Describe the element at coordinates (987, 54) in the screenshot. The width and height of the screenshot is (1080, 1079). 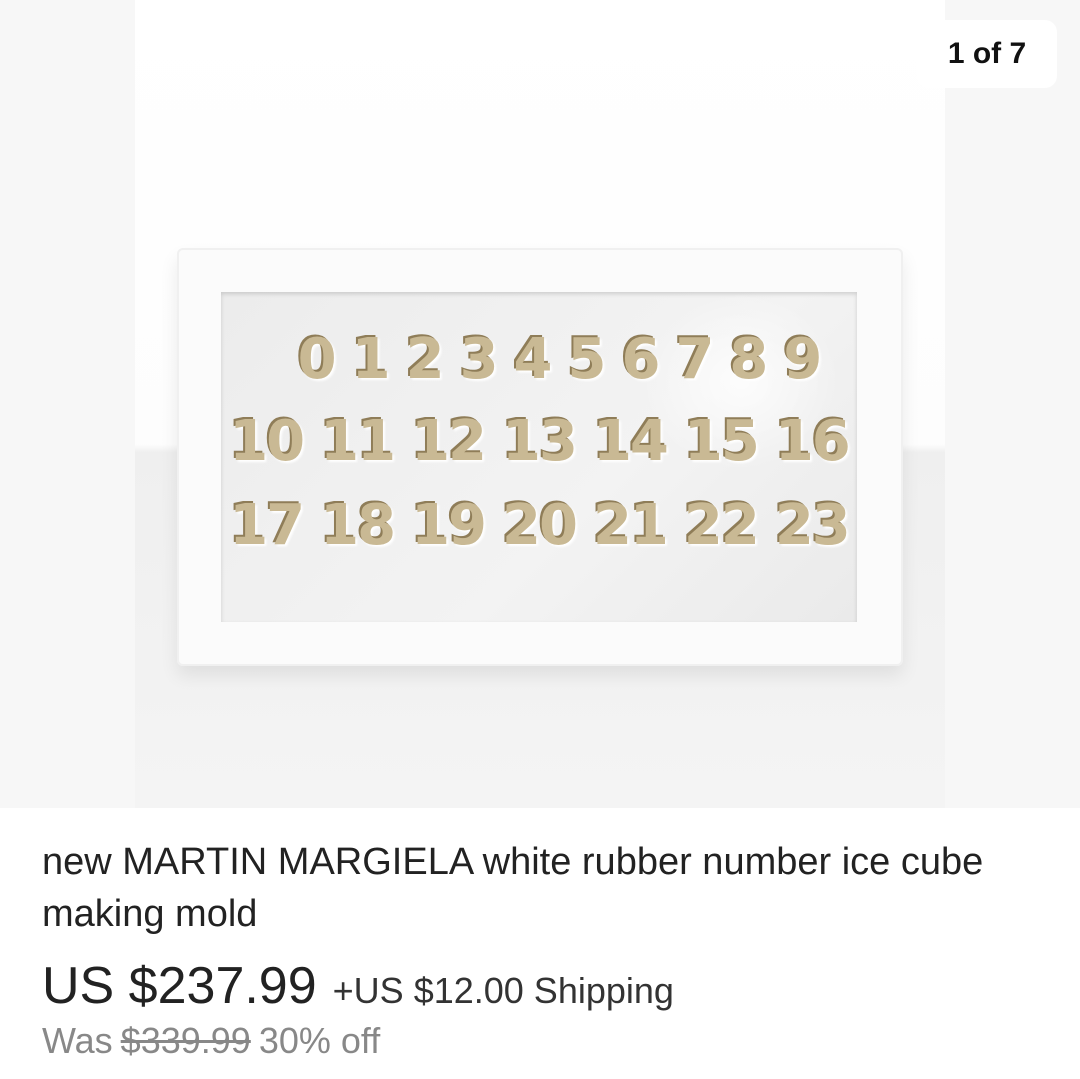
I see `image-counter: 1 of 7` at that location.